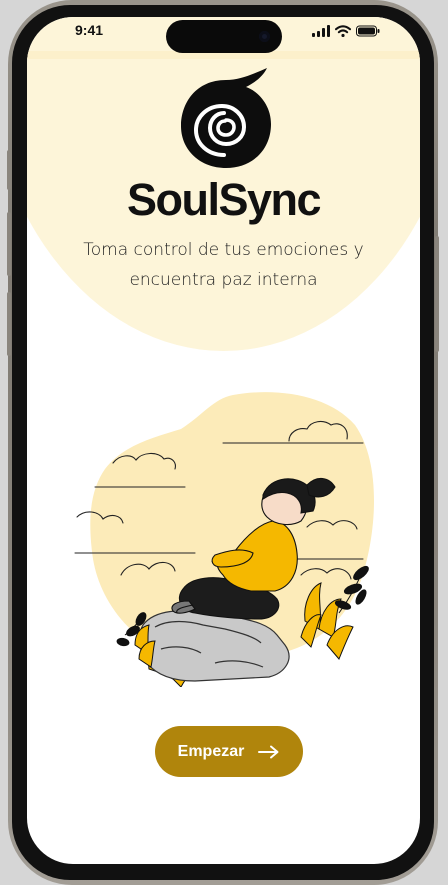  I want to click on signal-icon, so click(321, 31).